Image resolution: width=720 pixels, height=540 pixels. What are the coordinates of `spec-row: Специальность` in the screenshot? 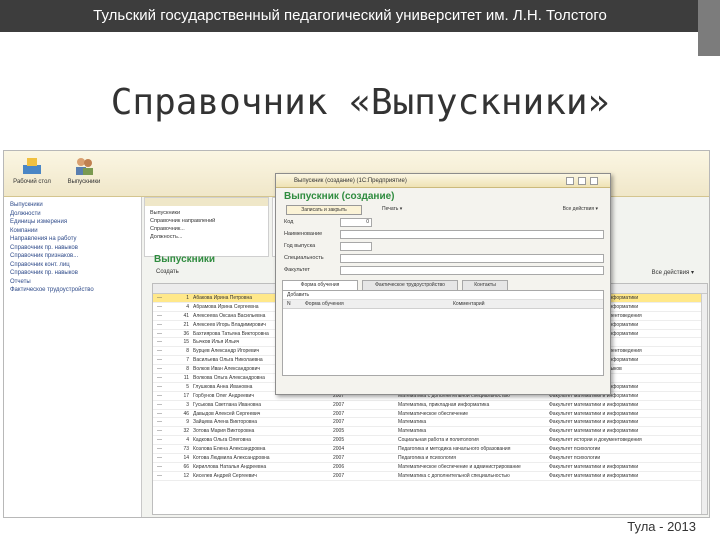 It's located at (443, 258).